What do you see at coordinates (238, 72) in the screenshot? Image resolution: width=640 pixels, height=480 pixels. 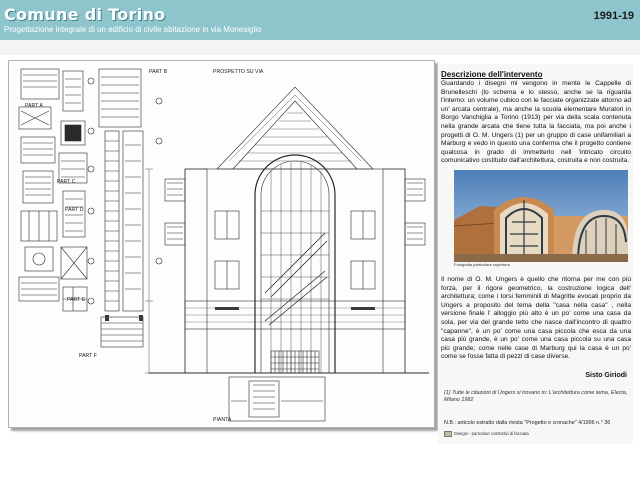 I see `label-prospetto: PROSPETTO SU VIA` at bounding box center [238, 72].